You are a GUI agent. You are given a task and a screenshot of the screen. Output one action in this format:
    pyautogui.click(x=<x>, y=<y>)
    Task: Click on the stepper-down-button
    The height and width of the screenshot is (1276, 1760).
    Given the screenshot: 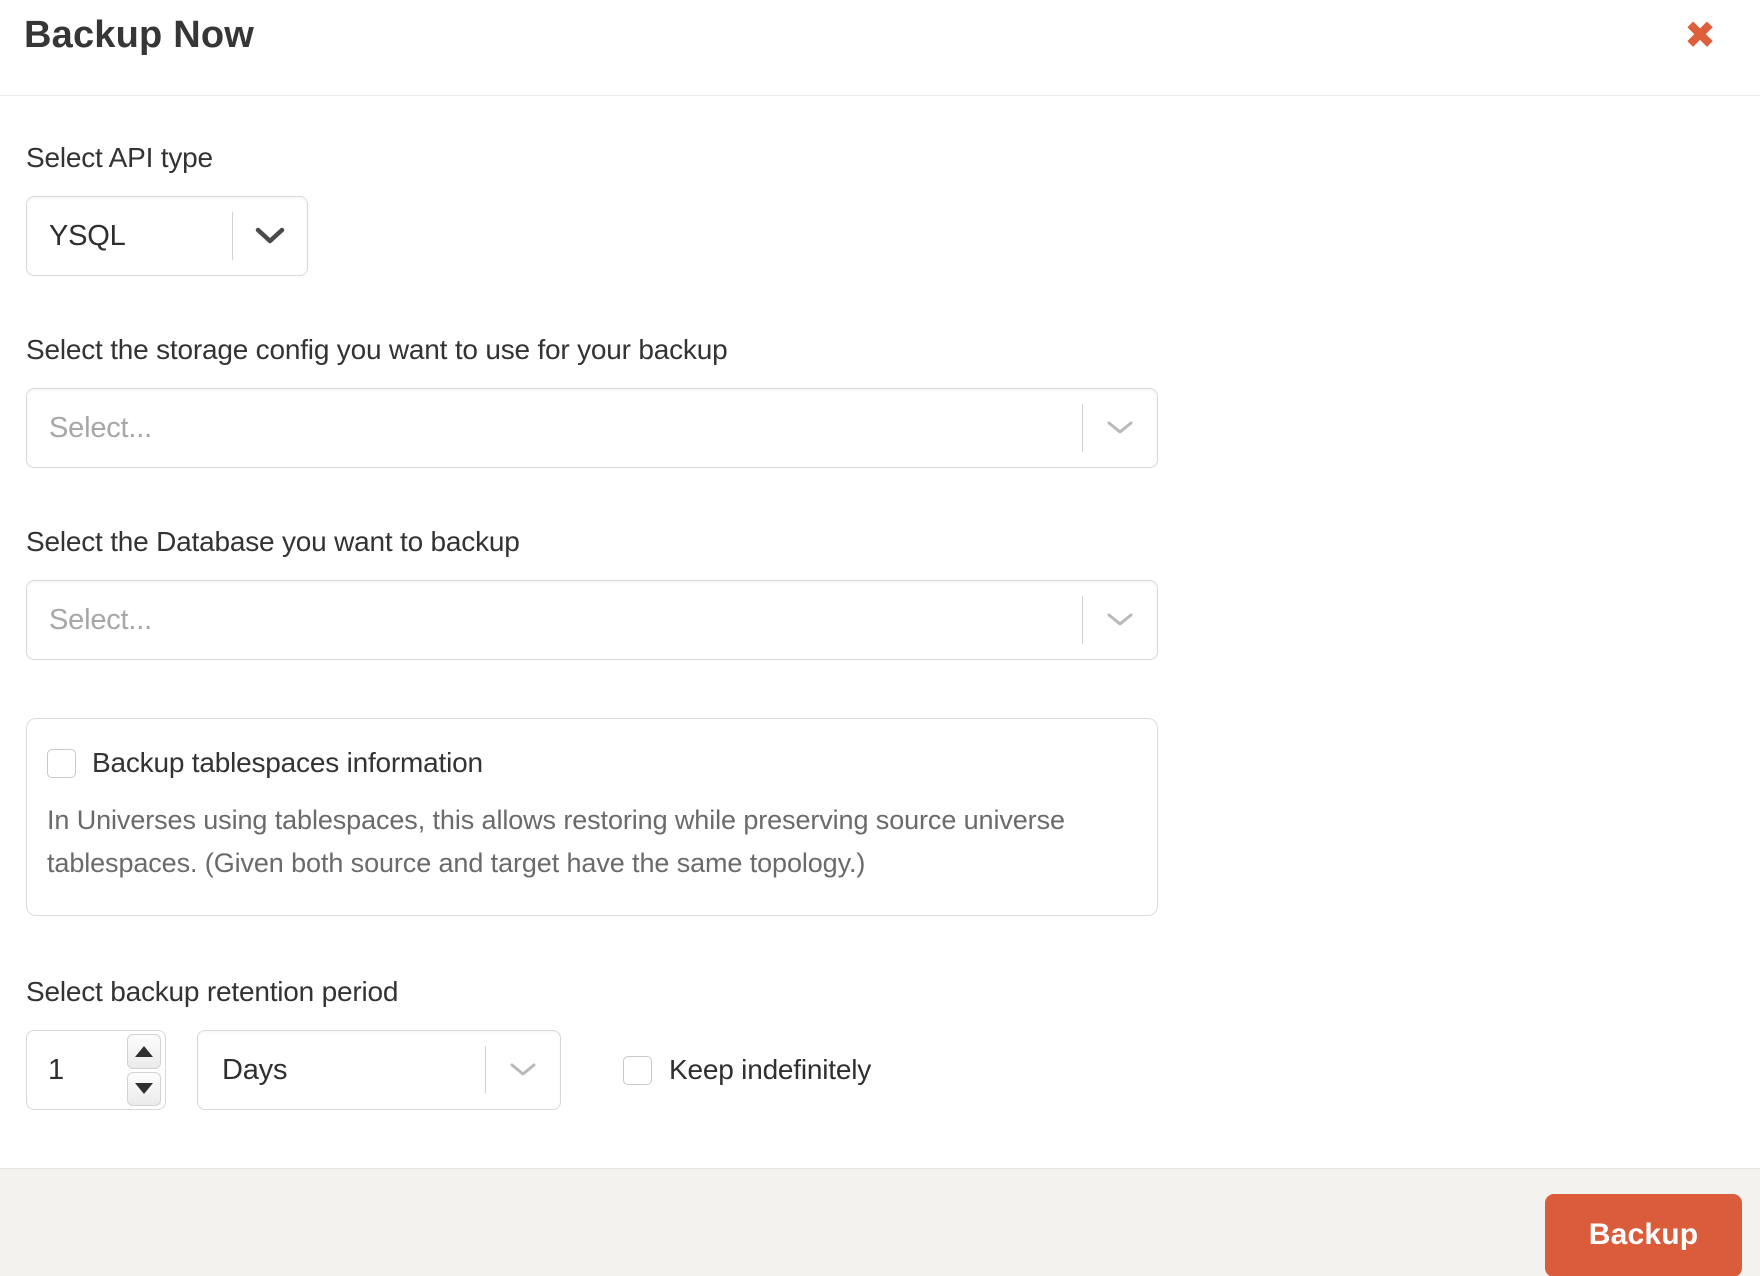 What is the action you would take?
    pyautogui.click(x=144, y=1088)
    